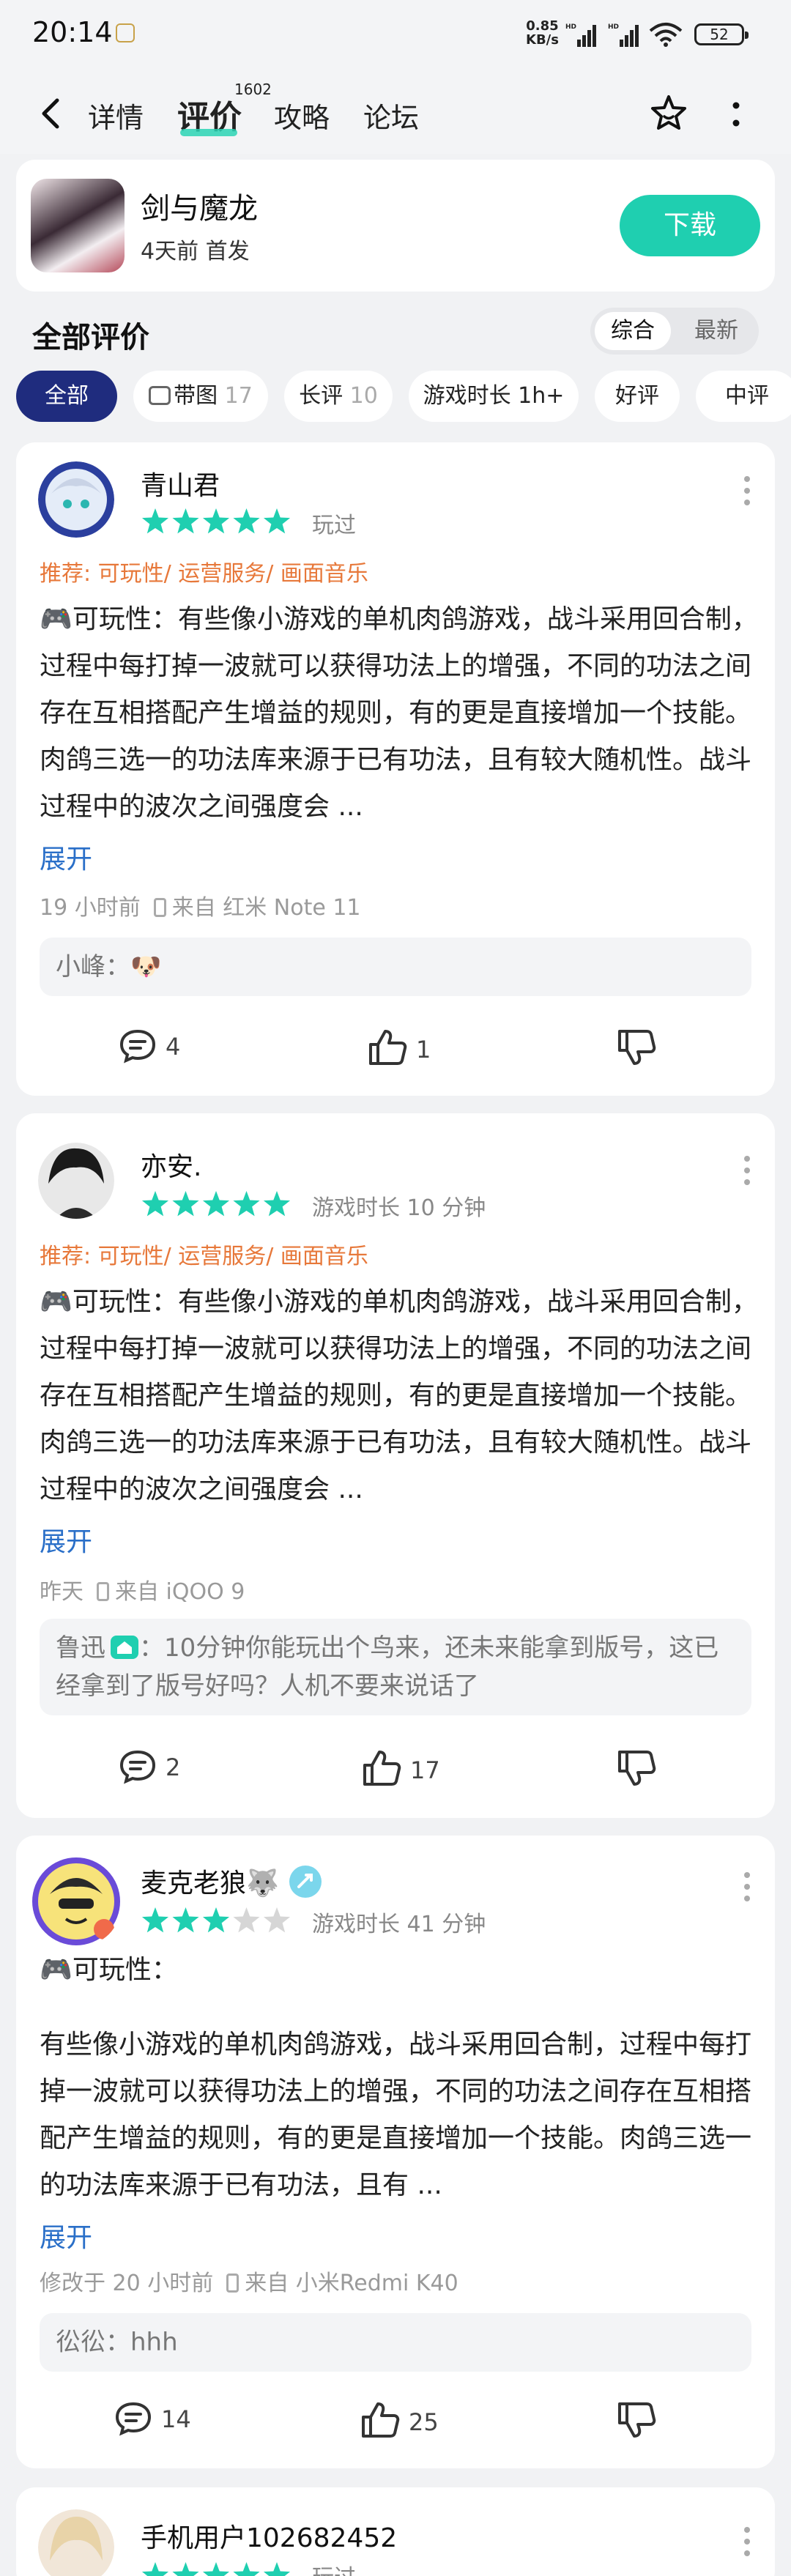  I want to click on filter-all: 全部, so click(66, 396).